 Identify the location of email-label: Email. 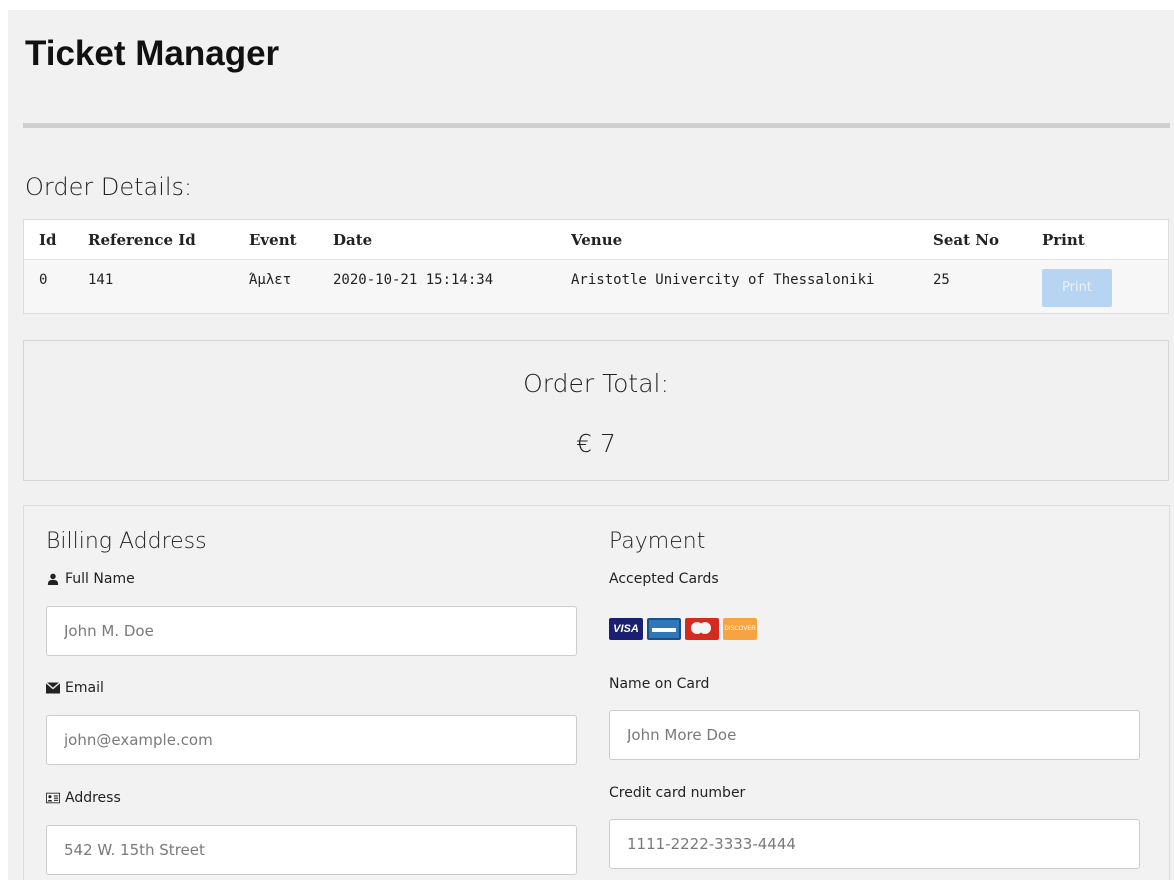
(75, 688).